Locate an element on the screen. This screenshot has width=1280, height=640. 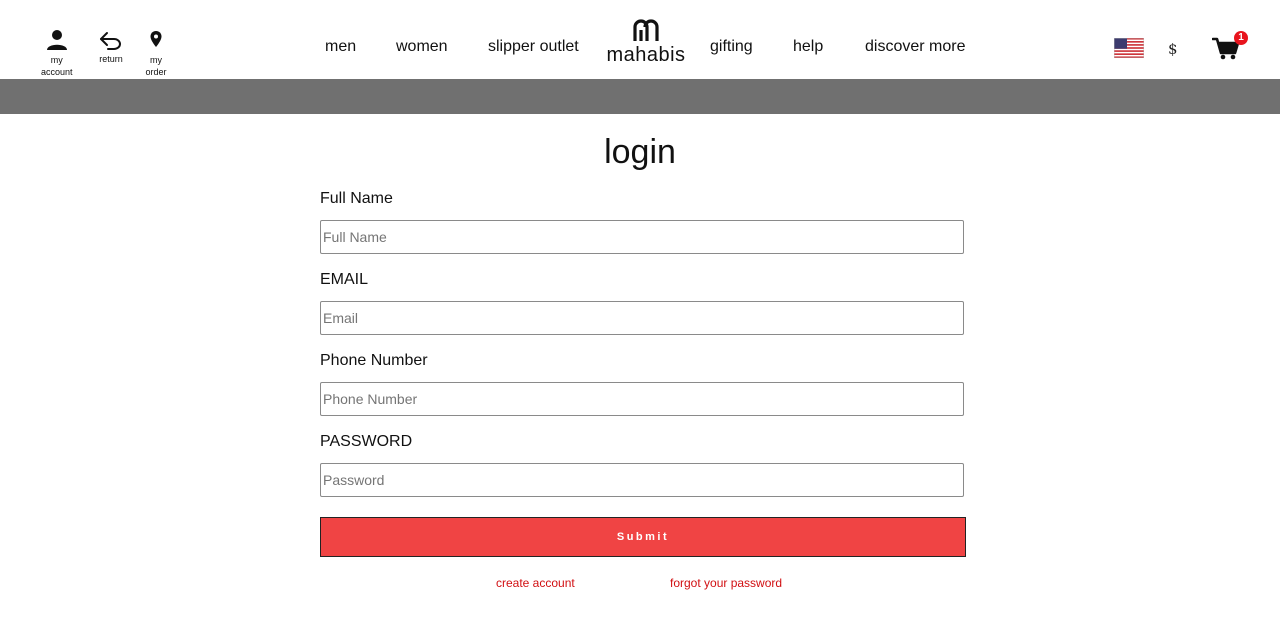
full-name-label: Full Name is located at coordinates (356, 198).